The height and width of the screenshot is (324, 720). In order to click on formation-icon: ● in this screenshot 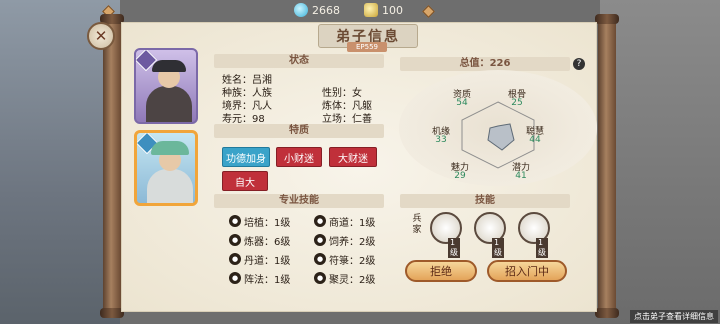, I will do `click(235, 278)`.